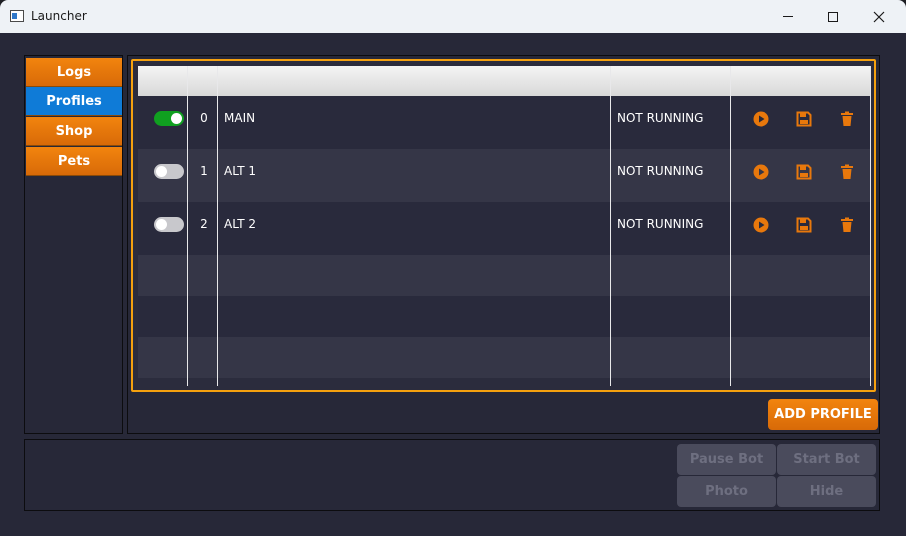 This screenshot has height=536, width=906. What do you see at coordinates (452, 475) in the screenshot?
I see `bot-controls-panel: Pause Bot Start Bot Photo Hide` at bounding box center [452, 475].